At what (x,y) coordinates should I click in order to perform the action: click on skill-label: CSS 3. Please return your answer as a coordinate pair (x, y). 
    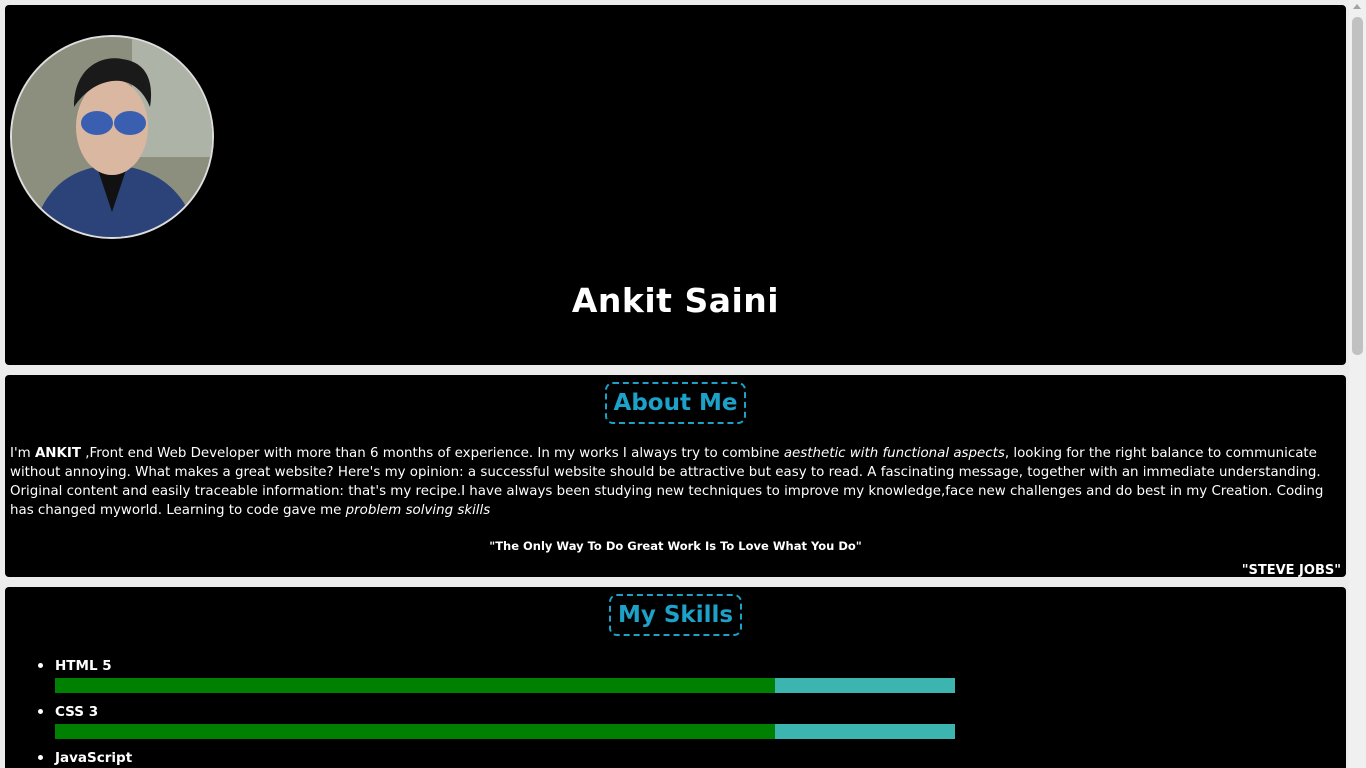
    Looking at the image, I should click on (77, 712).